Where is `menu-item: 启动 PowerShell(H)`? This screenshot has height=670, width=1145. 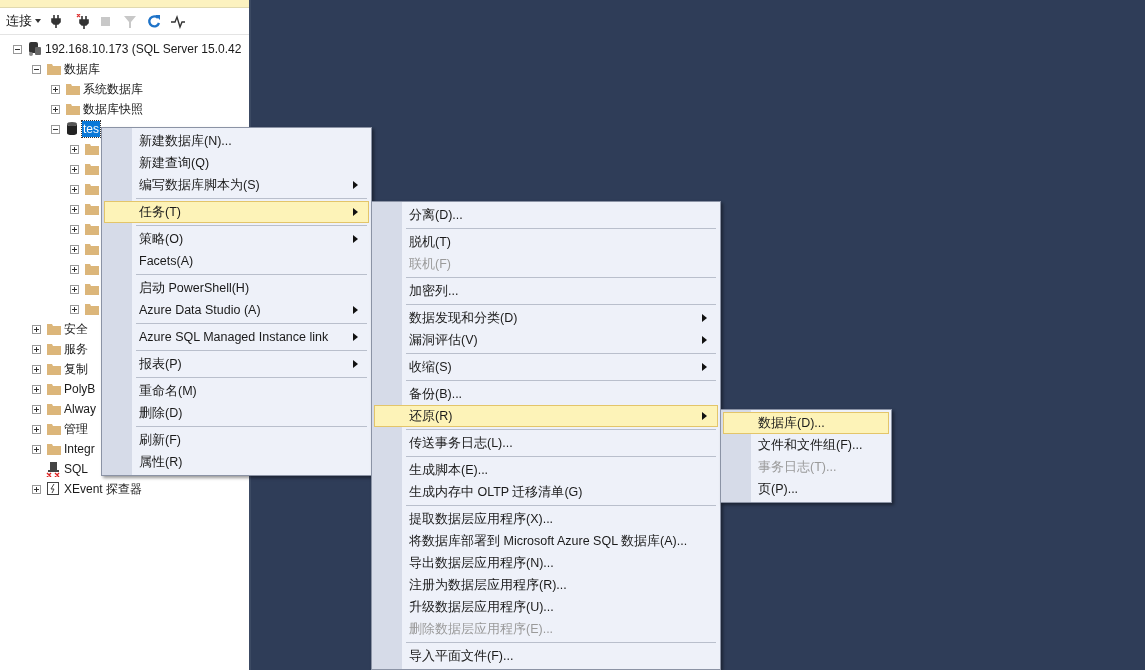 menu-item: 启动 PowerShell(H) is located at coordinates (236, 288).